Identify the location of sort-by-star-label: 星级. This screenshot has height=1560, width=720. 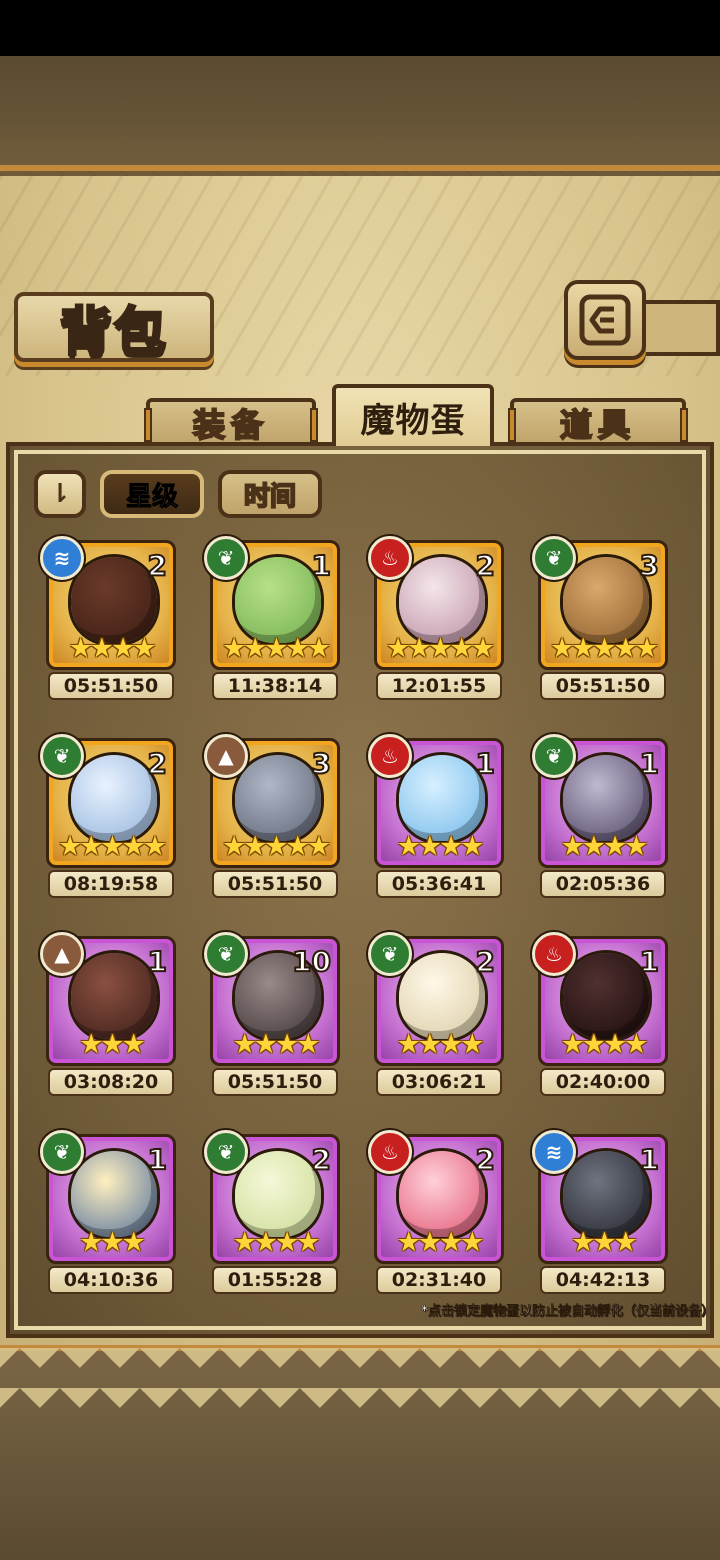
(151, 496).